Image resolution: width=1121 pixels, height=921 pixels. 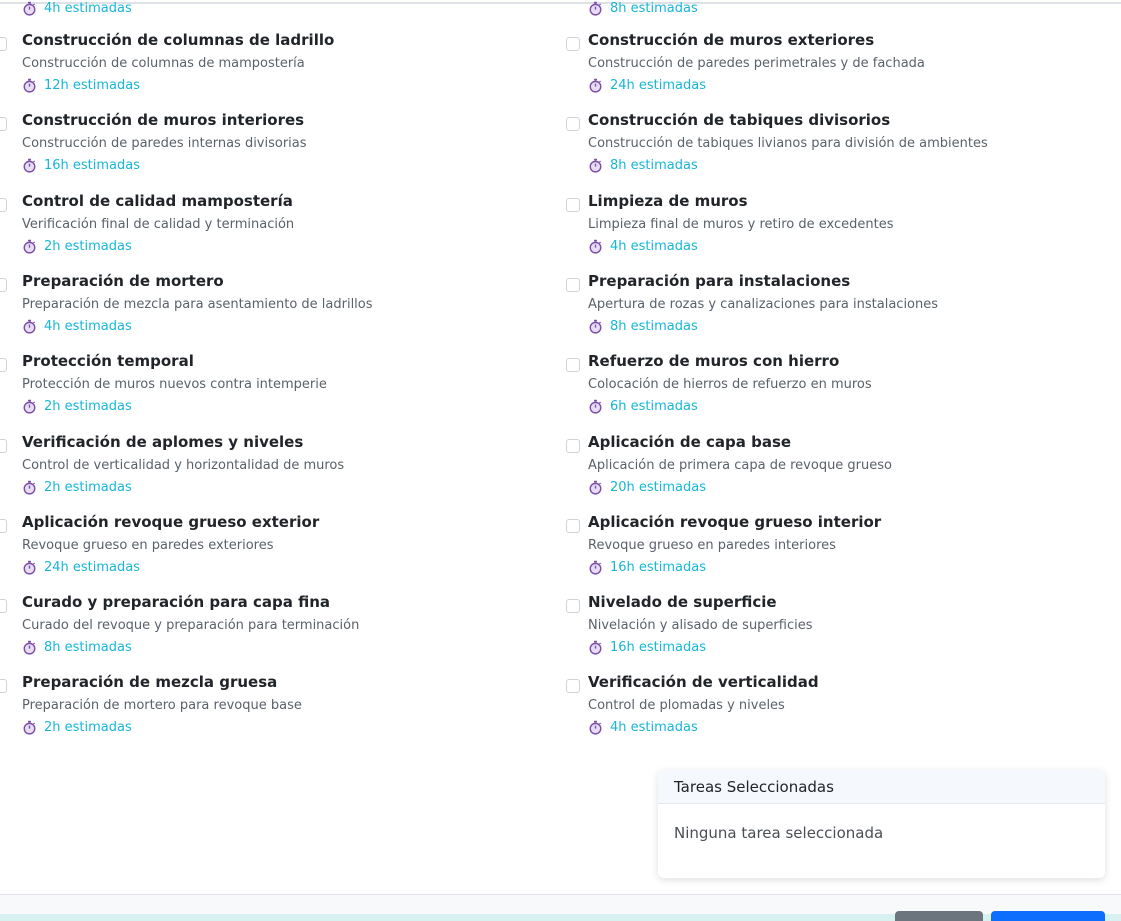 I want to click on task-title: Construcción de tabiques divisorios, so click(x=739, y=120).